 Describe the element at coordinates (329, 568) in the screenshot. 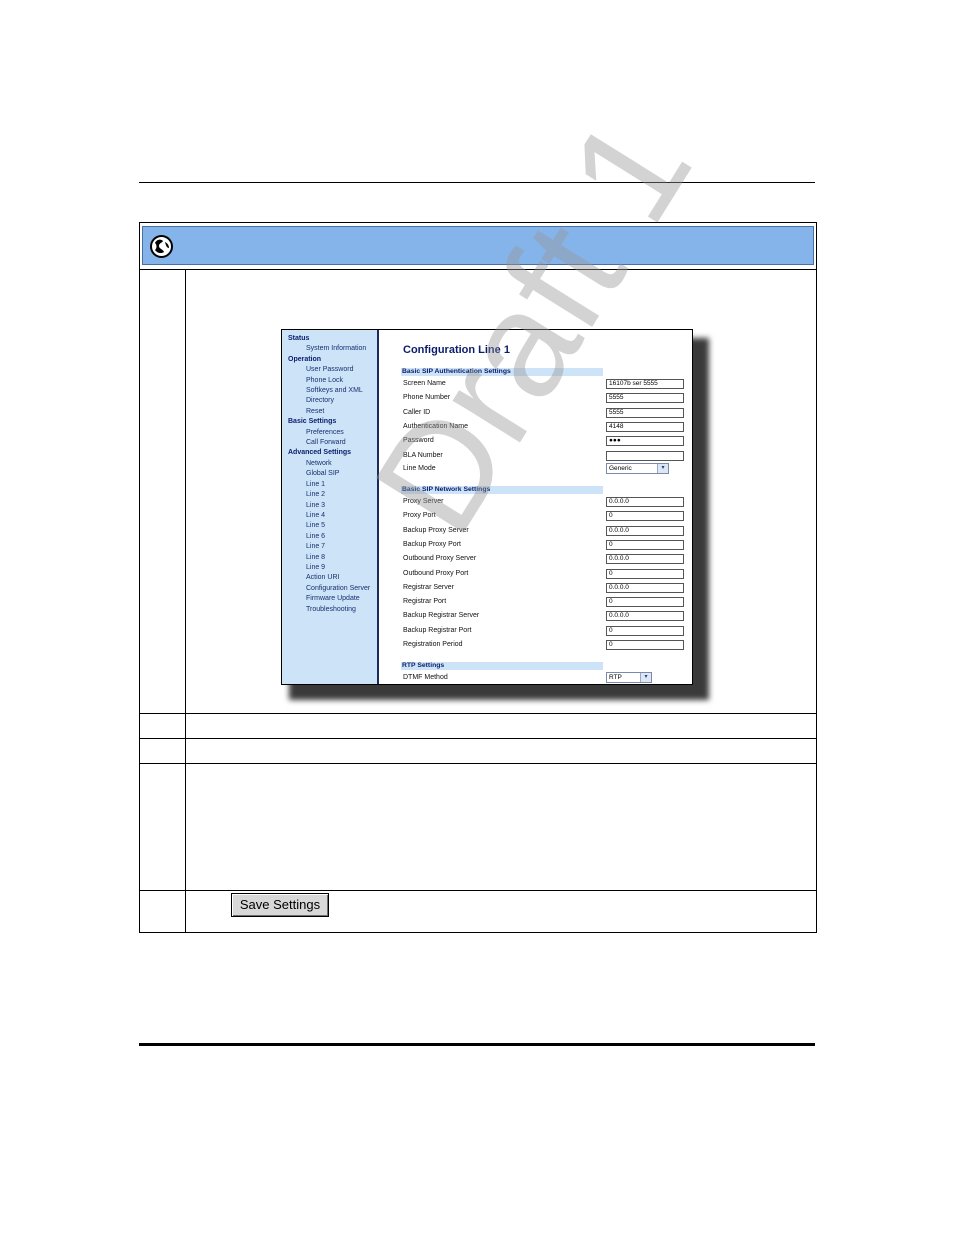

I see `nav-item: Line 9` at that location.